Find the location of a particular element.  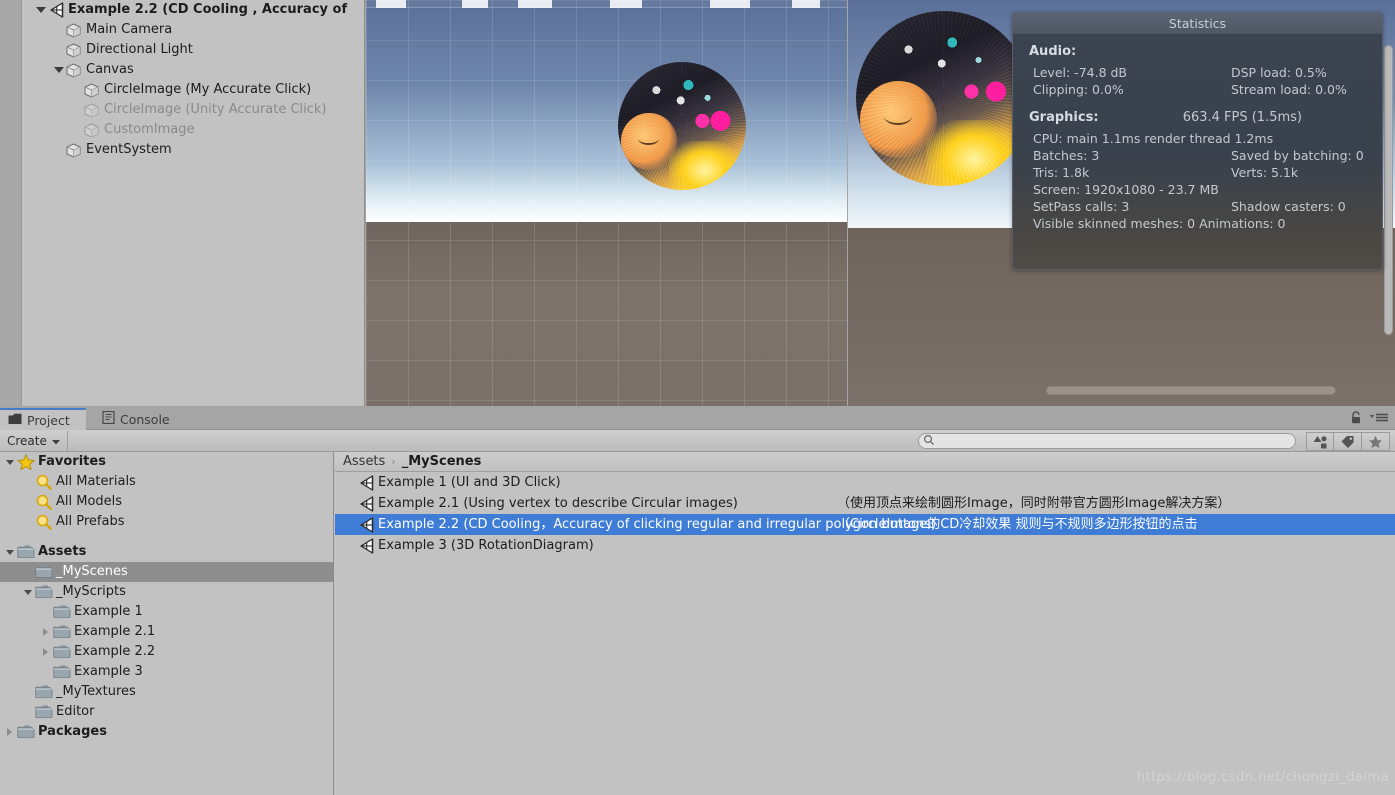

asset-row: Example 3 (3D RotationDiagram) is located at coordinates (865, 545).